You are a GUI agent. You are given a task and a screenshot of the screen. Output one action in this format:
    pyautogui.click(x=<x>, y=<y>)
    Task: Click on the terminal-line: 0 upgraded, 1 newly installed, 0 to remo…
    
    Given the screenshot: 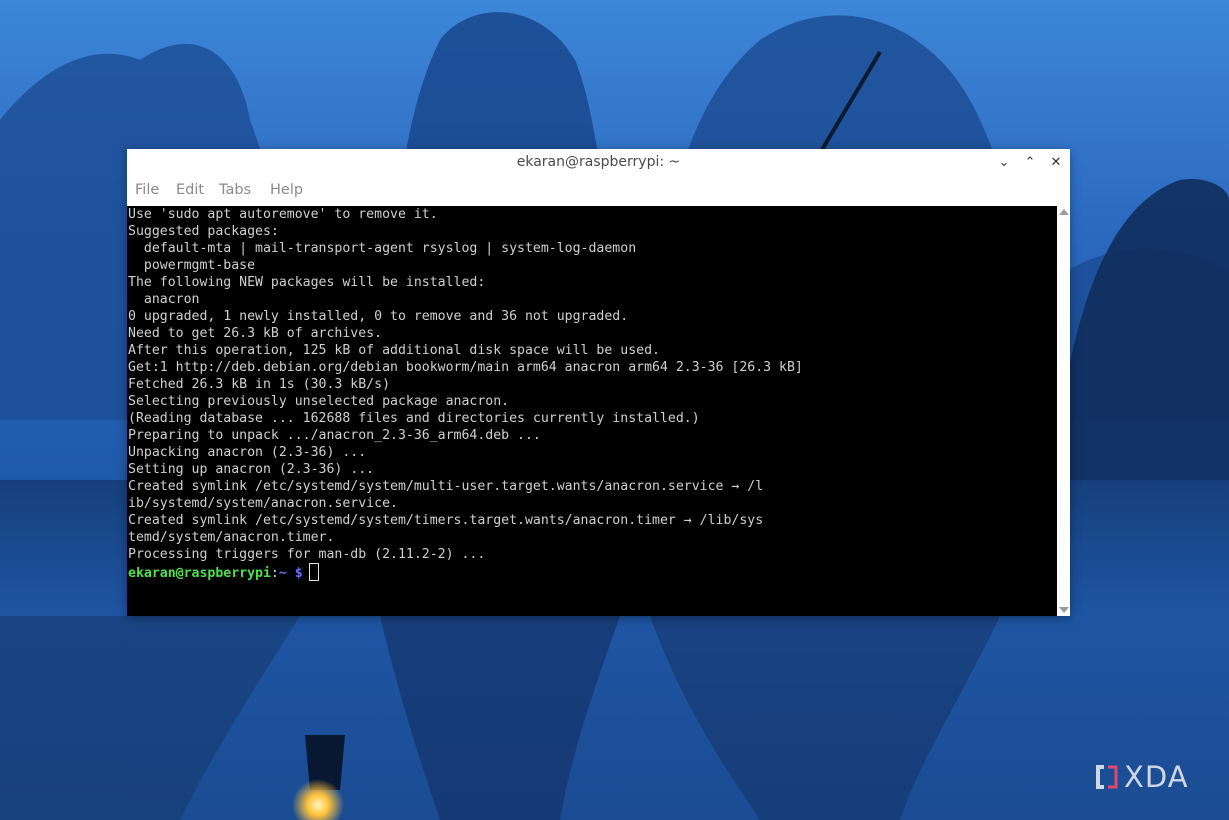 What is the action you would take?
    pyautogui.click(x=378, y=316)
    